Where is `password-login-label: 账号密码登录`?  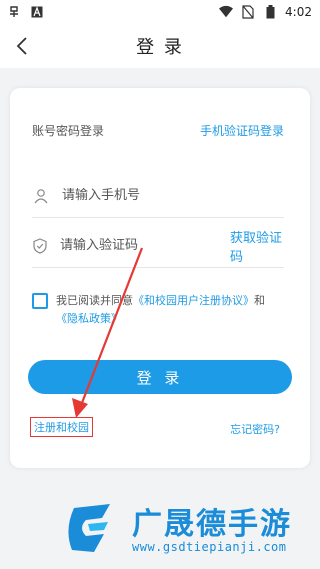 password-login-label: 账号密码登录 is located at coordinates (68, 131).